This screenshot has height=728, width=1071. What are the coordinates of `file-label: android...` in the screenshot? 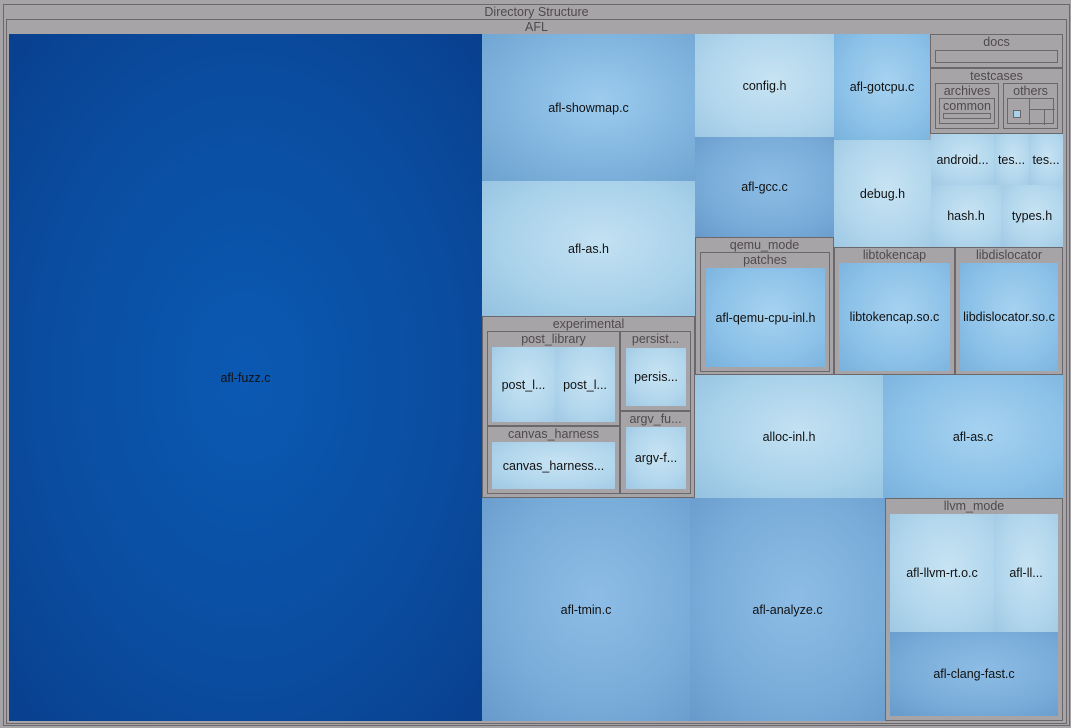 It's located at (962, 159).